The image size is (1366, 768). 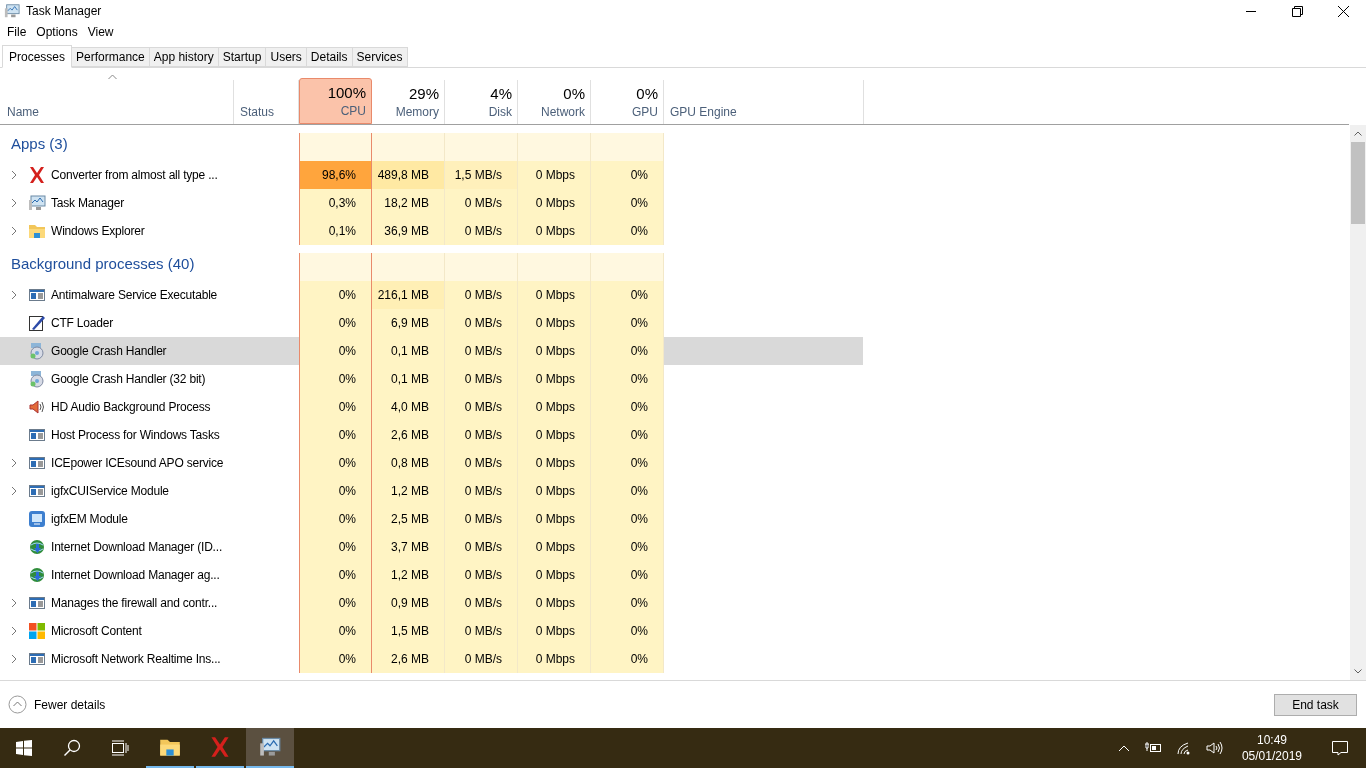 What do you see at coordinates (408, 603) in the screenshot?
I see `table-cell: 0,9 MB` at bounding box center [408, 603].